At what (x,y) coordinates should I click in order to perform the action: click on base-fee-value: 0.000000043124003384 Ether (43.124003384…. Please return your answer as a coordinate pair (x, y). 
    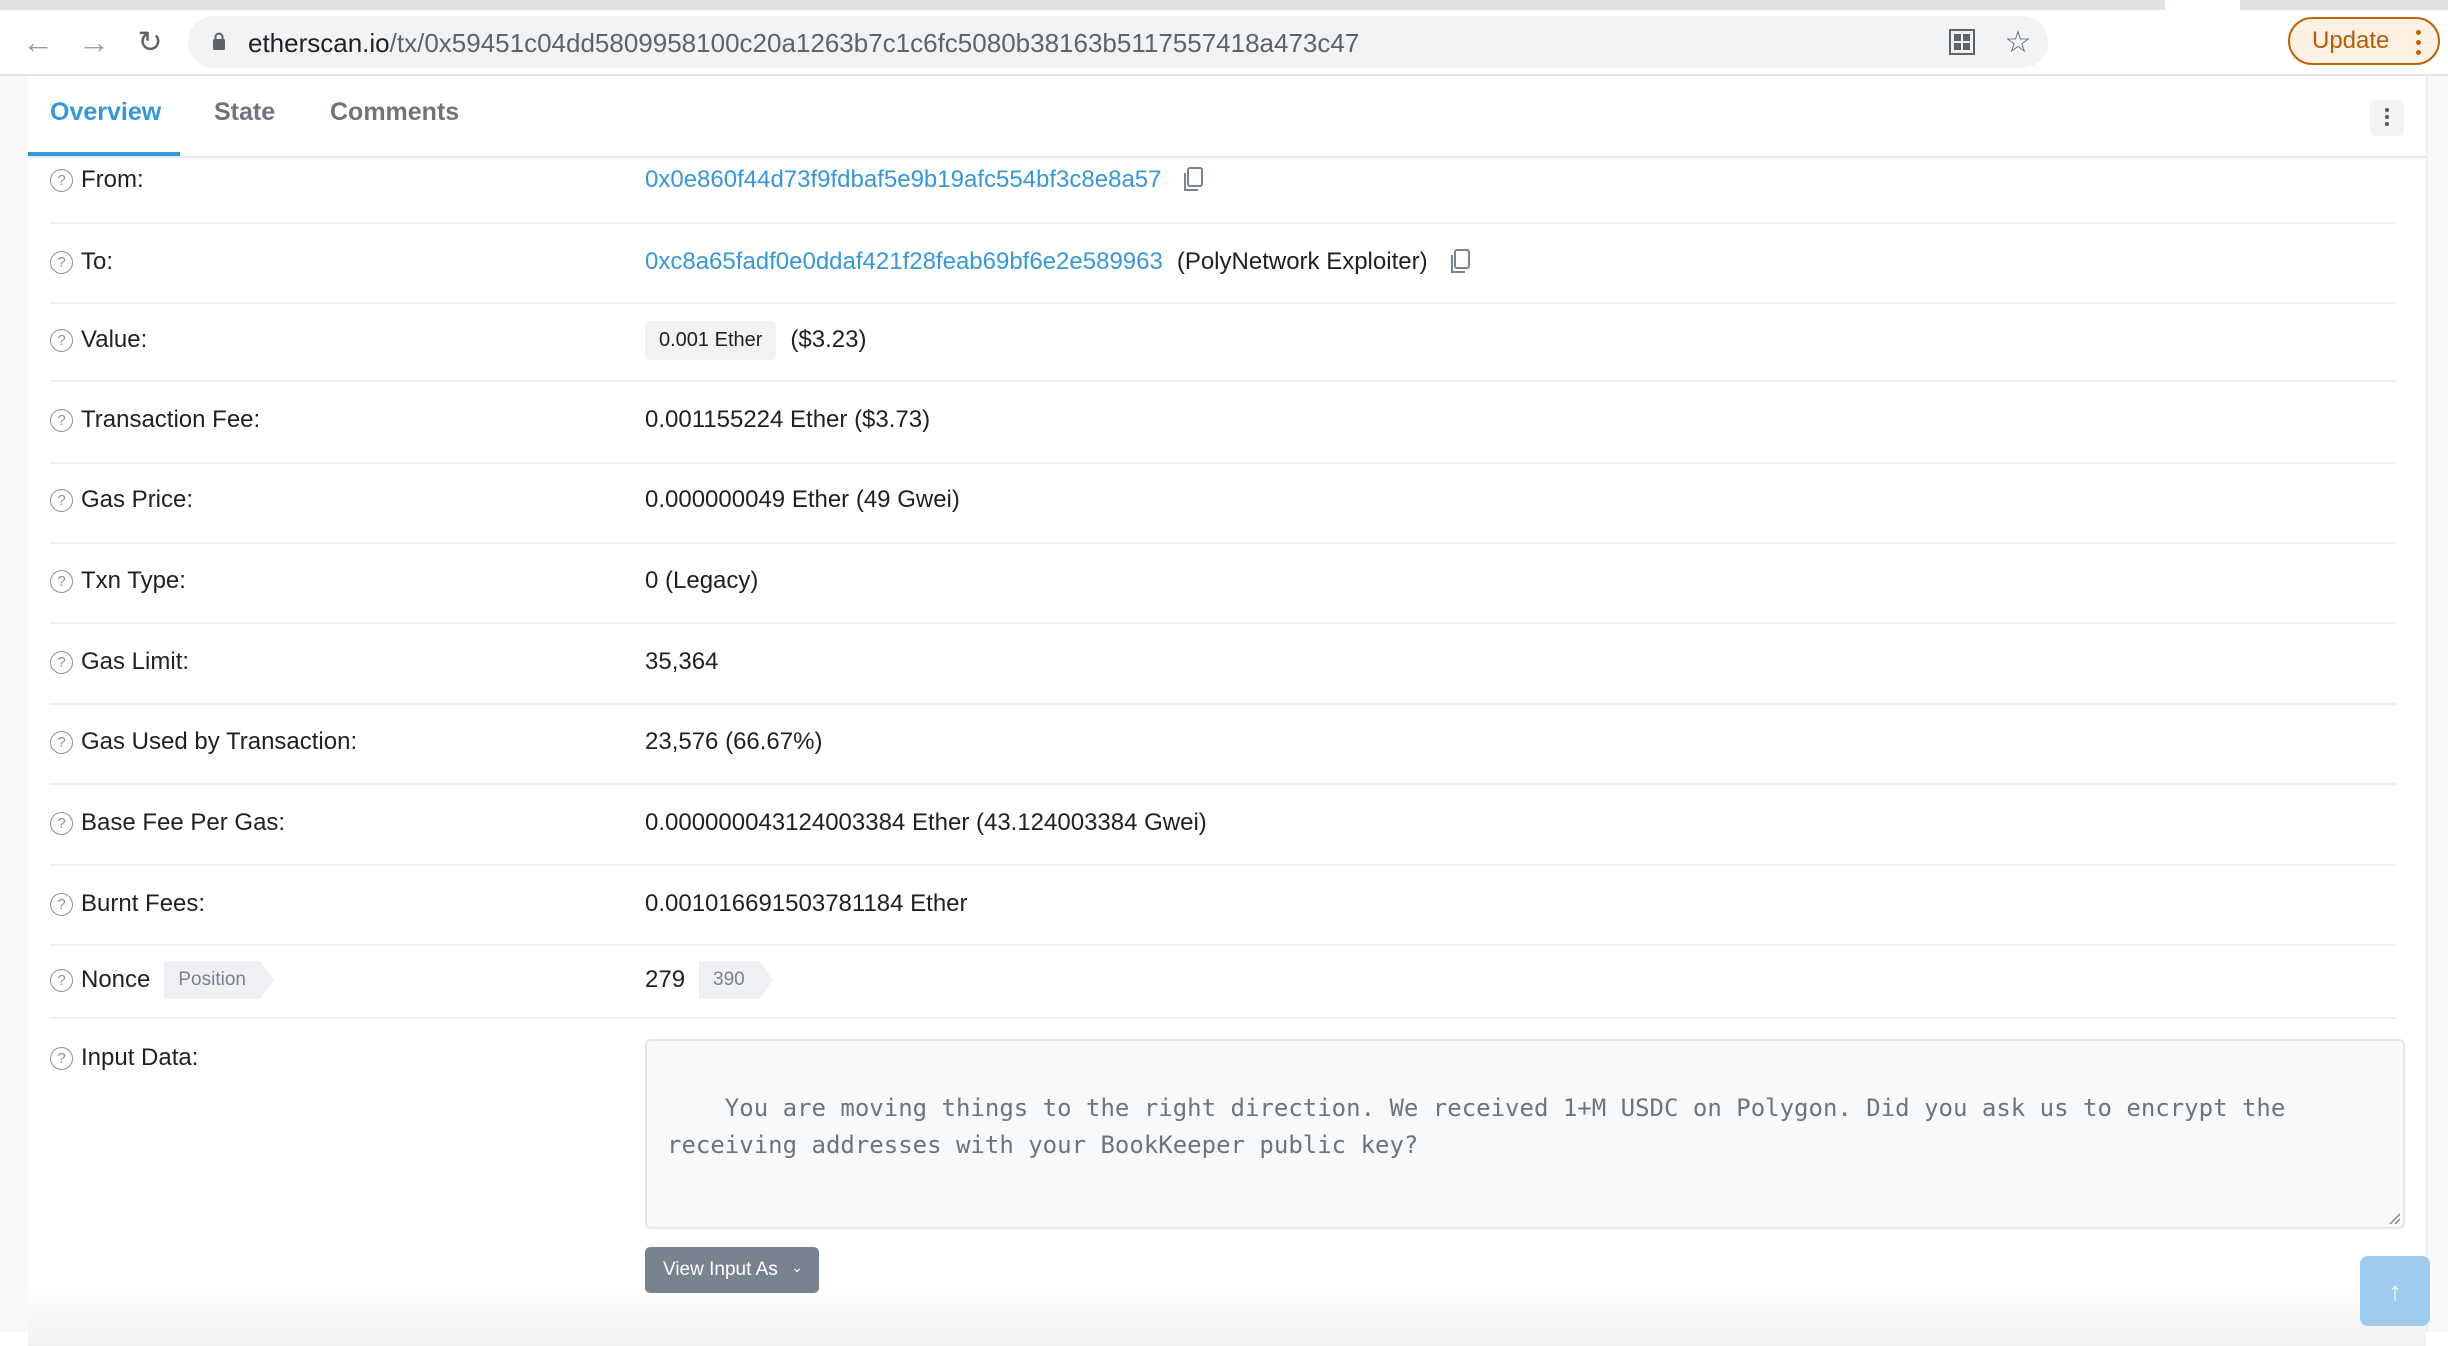
    Looking at the image, I should click on (926, 822).